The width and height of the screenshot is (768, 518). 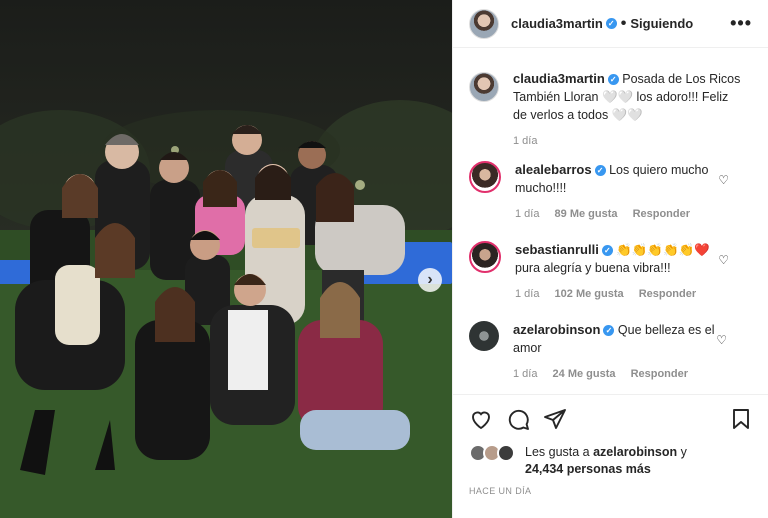 What do you see at coordinates (661, 23) in the screenshot?
I see `following-button: Siguiendo` at bounding box center [661, 23].